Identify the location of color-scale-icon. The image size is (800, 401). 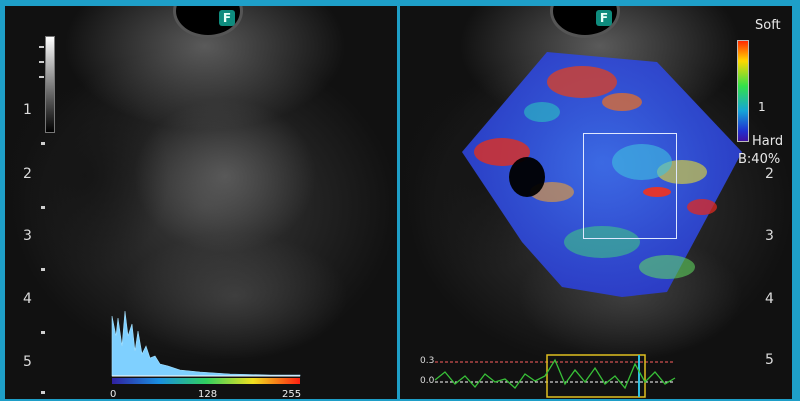
(743, 91).